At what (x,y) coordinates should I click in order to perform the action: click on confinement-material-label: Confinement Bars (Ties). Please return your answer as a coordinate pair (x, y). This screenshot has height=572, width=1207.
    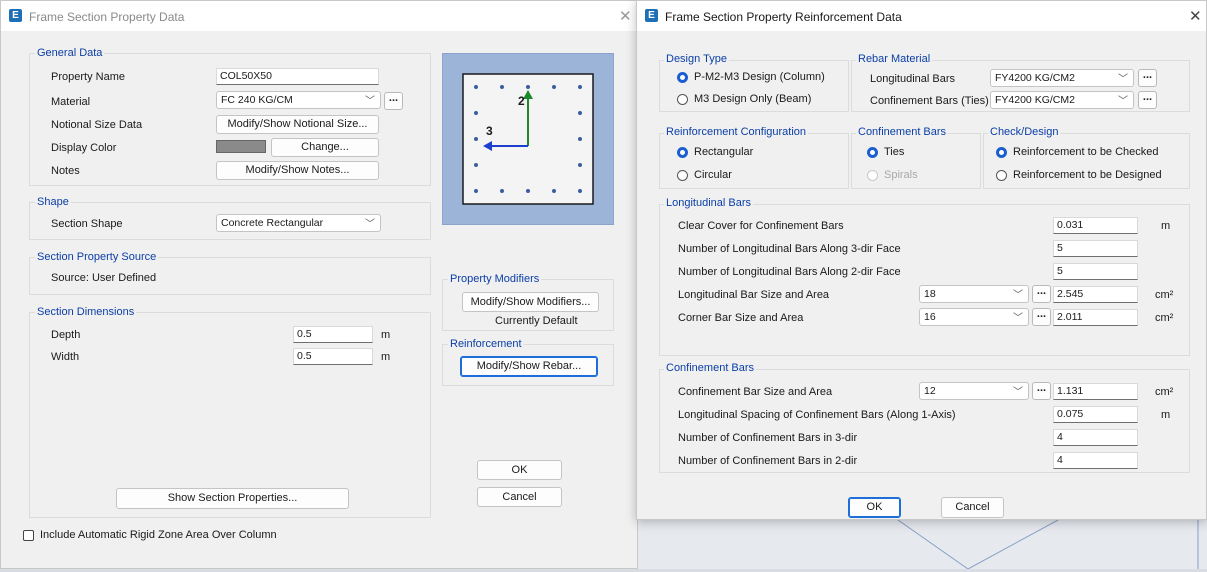
    Looking at the image, I should click on (929, 101).